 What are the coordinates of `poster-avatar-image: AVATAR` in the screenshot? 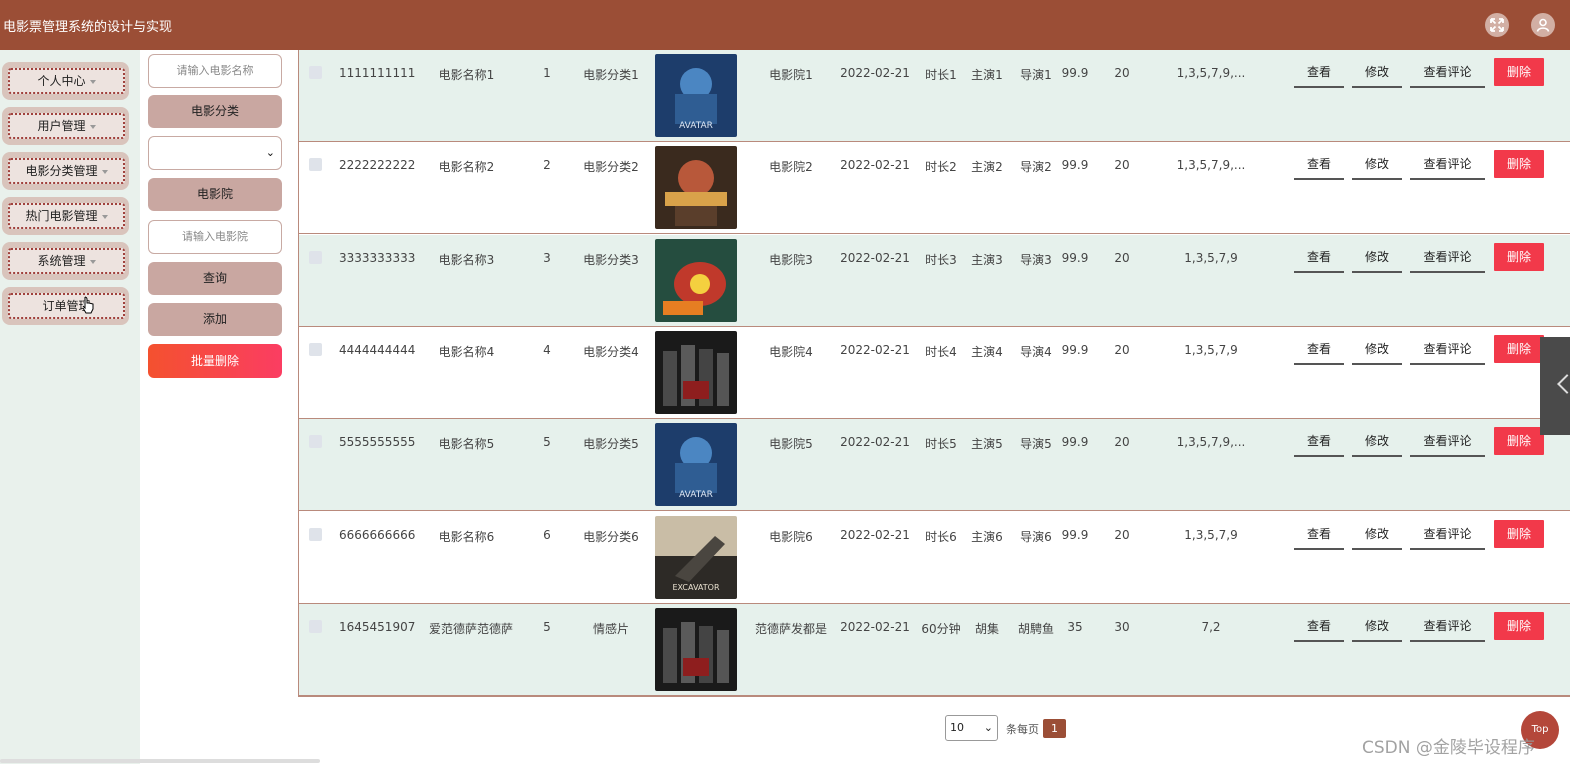 It's located at (696, 465).